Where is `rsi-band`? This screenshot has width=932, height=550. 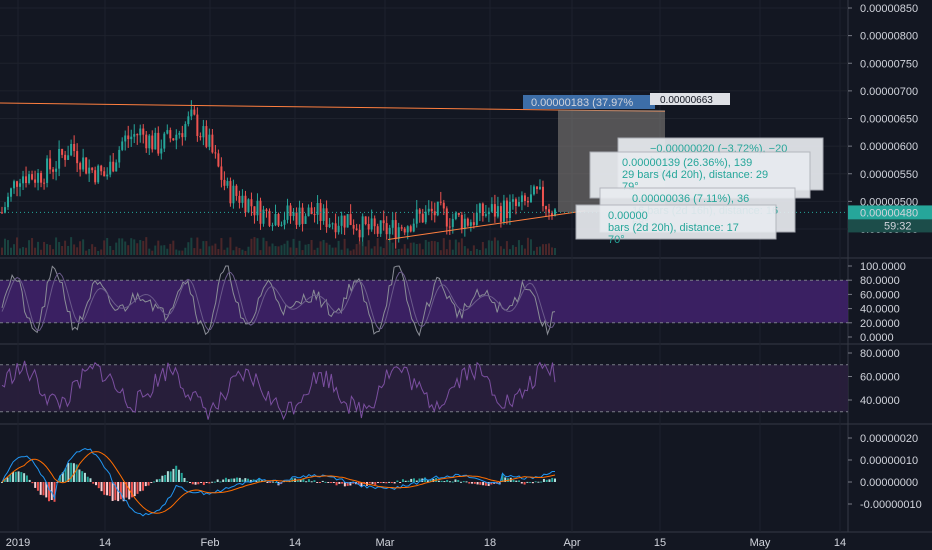
rsi-band is located at coordinates (424, 388).